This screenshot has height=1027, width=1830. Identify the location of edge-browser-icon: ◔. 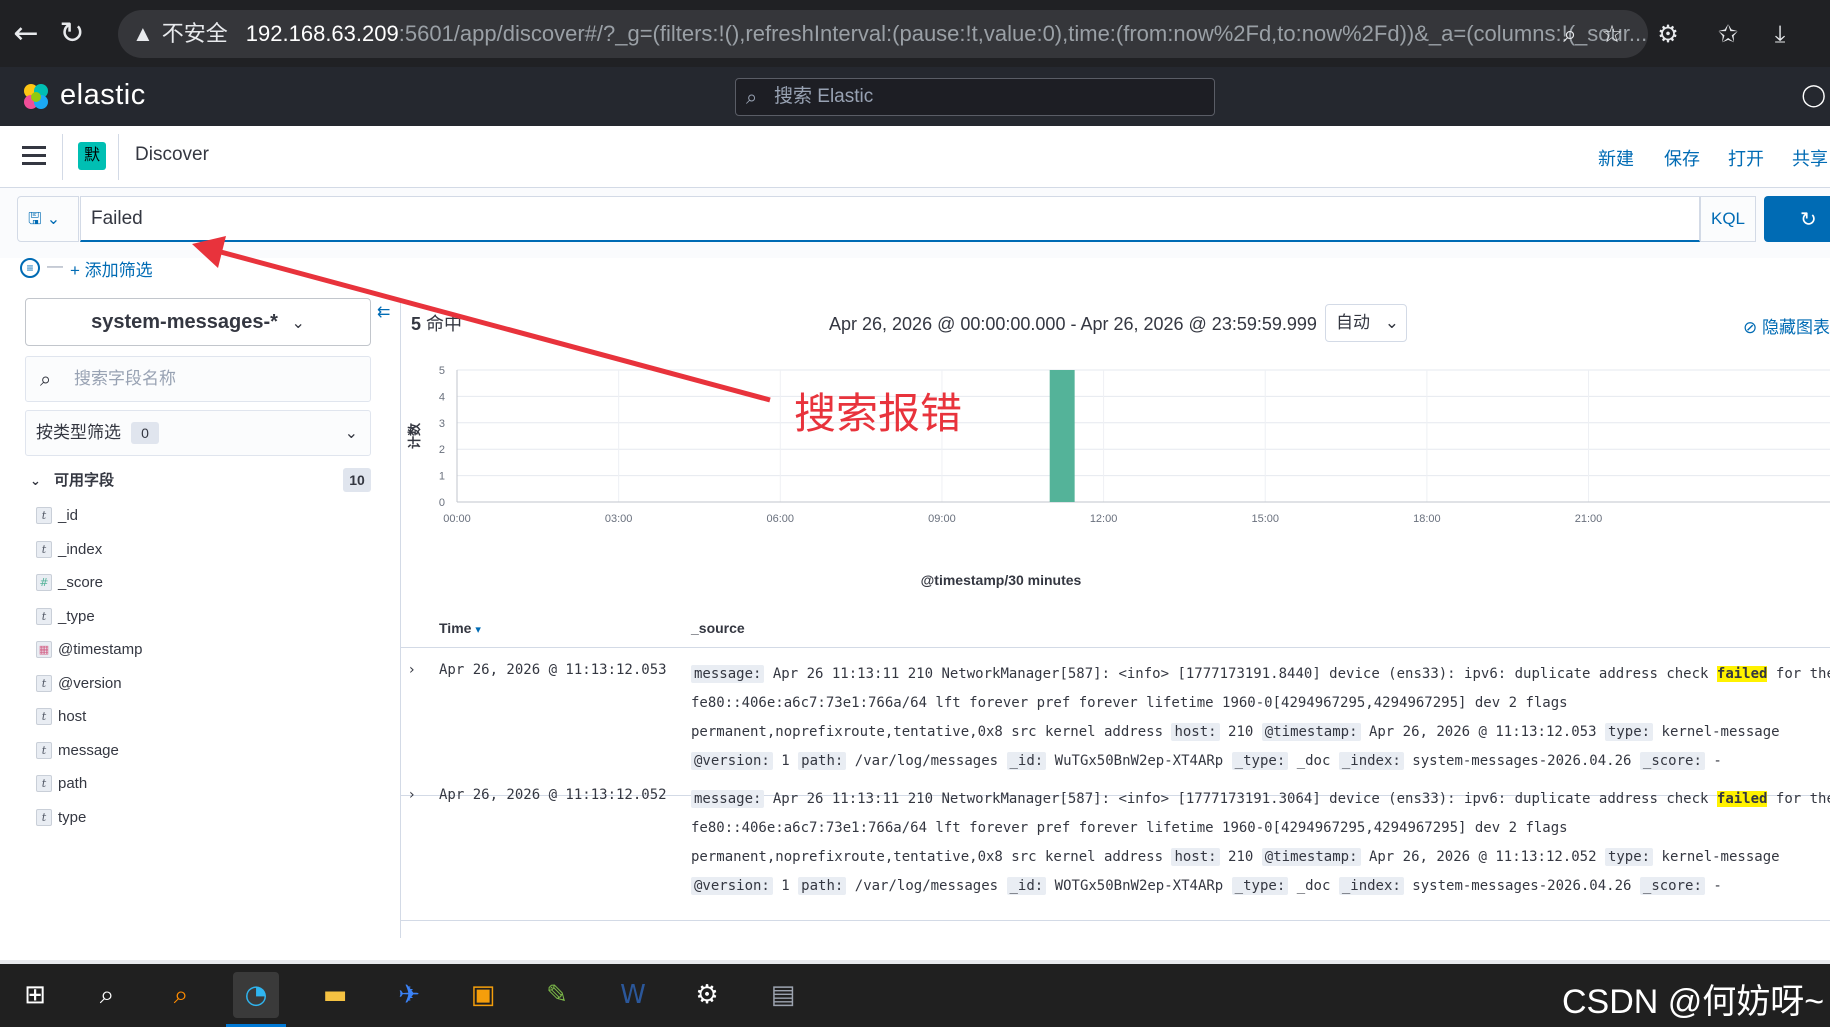
(256, 995).